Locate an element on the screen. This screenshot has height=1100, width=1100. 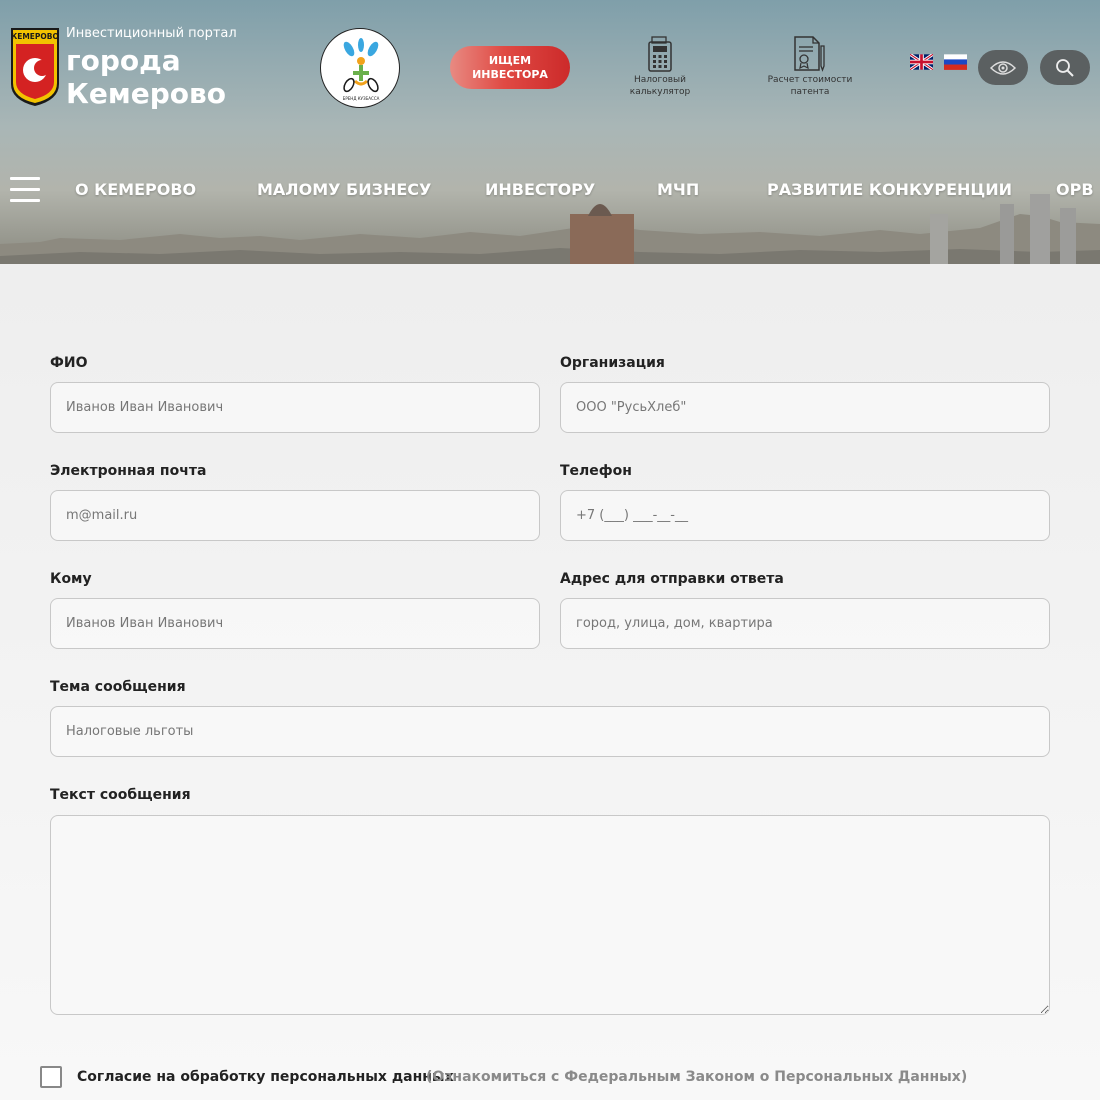
city-emblem-logo: КЕМЕРОВО is located at coordinates (35, 67).